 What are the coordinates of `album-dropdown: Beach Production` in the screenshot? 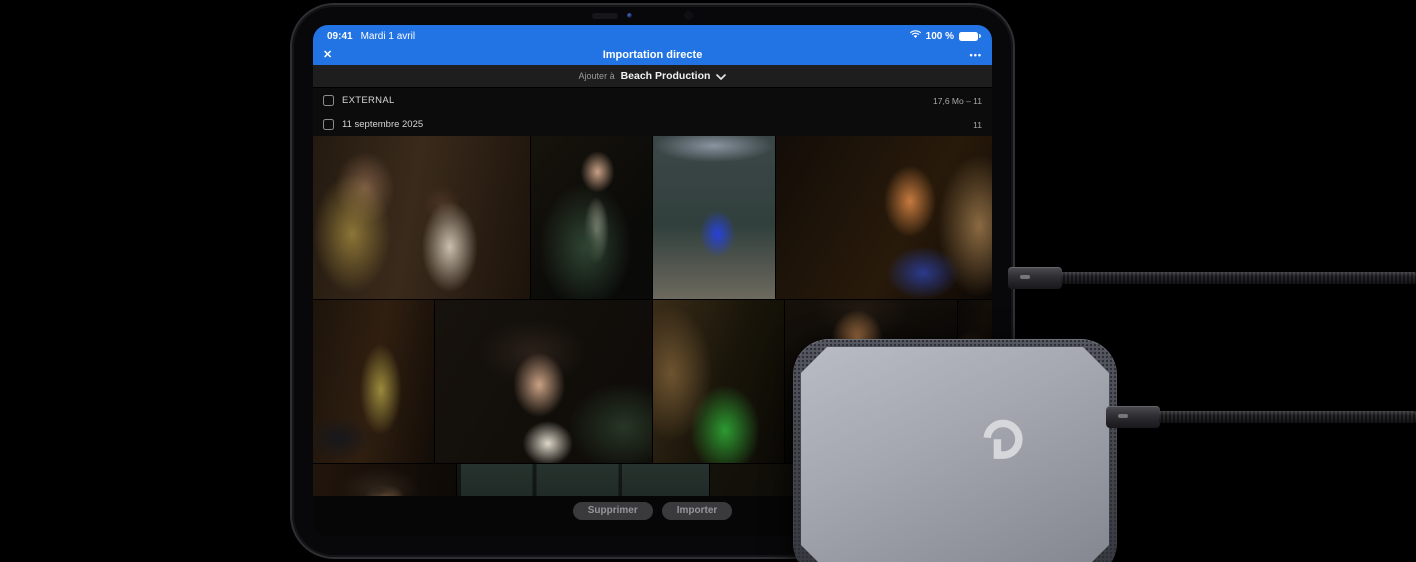 It's located at (666, 76).